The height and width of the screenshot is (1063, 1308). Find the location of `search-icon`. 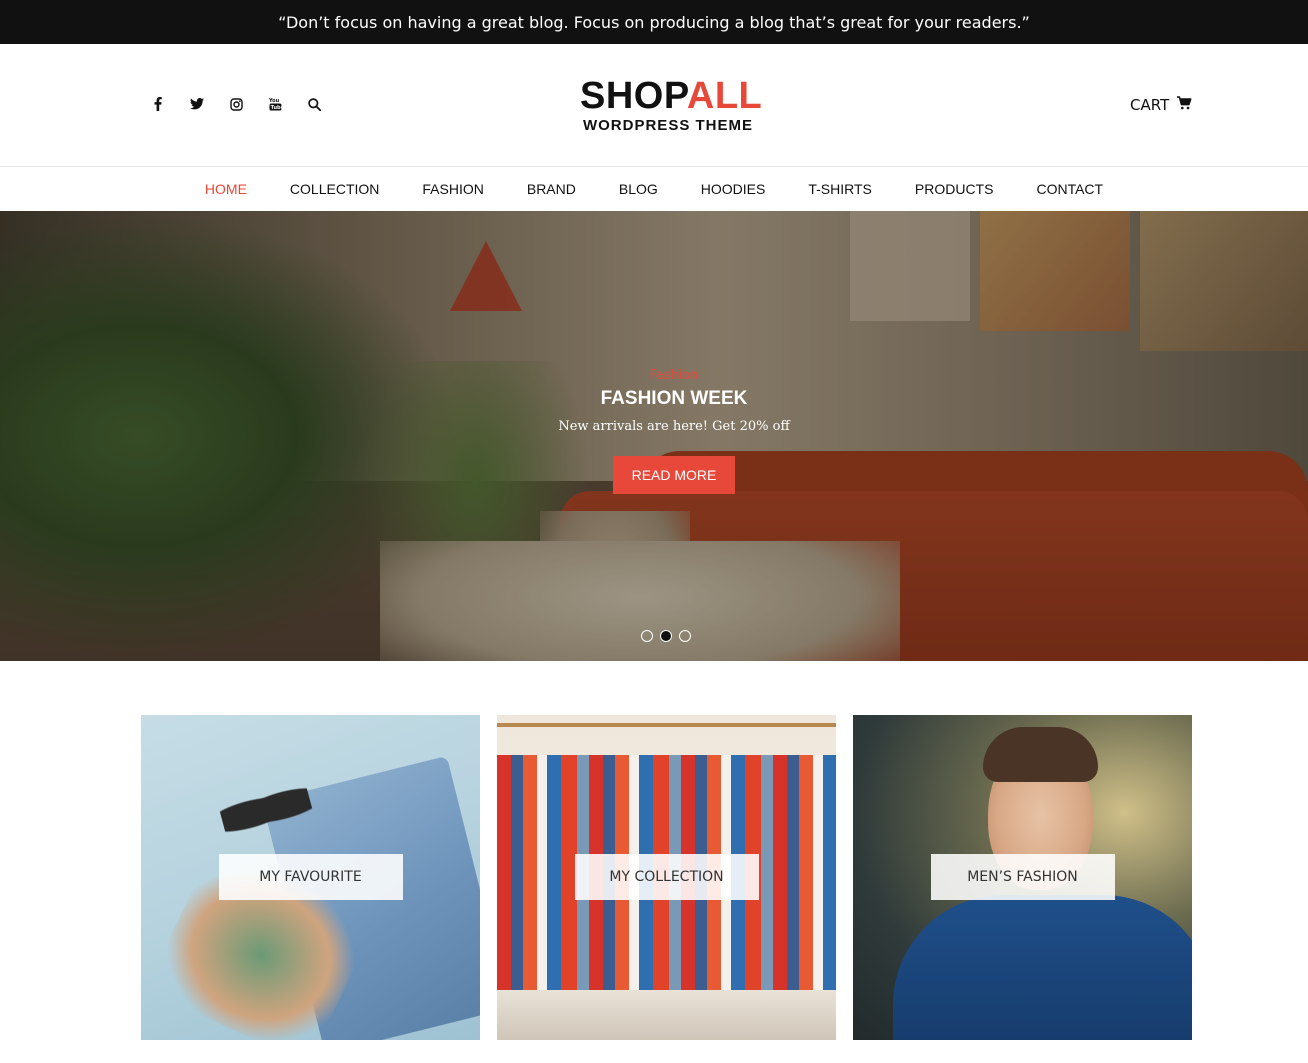

search-icon is located at coordinates (314, 104).